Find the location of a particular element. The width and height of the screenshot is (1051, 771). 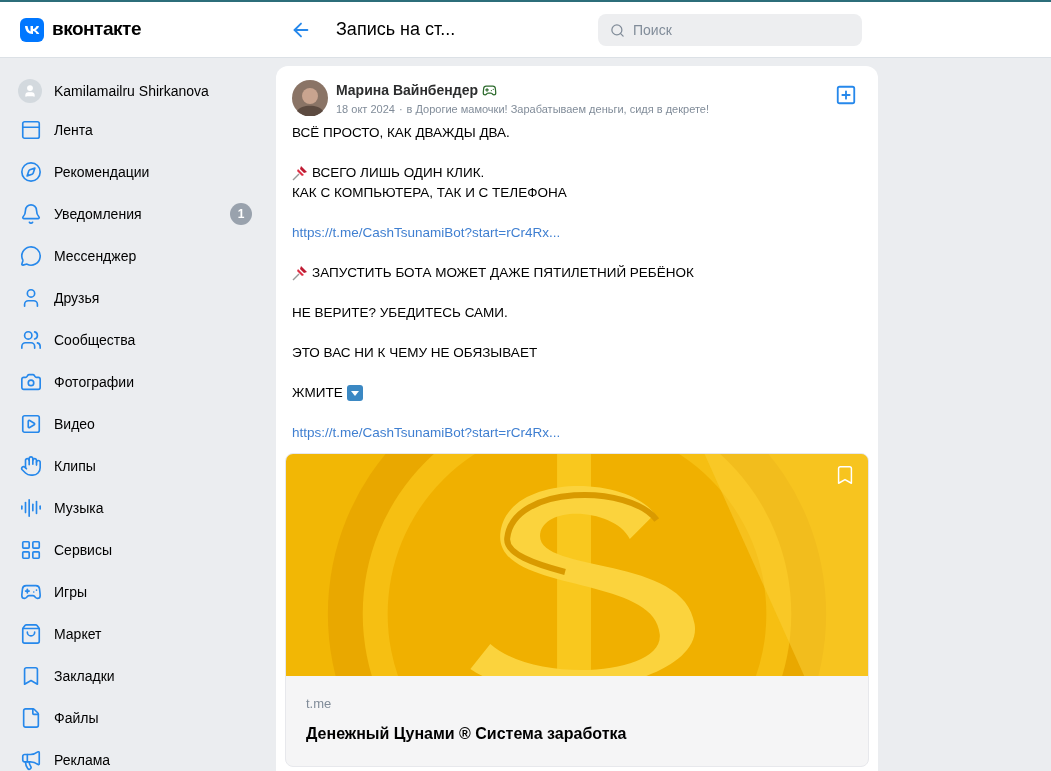

gamepad-icon is located at coordinates (489, 90).